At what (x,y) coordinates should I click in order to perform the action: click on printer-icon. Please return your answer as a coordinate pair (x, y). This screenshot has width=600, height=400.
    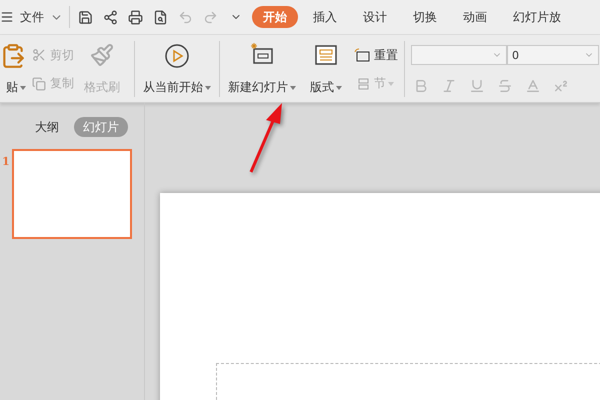
    Looking at the image, I should click on (135, 17).